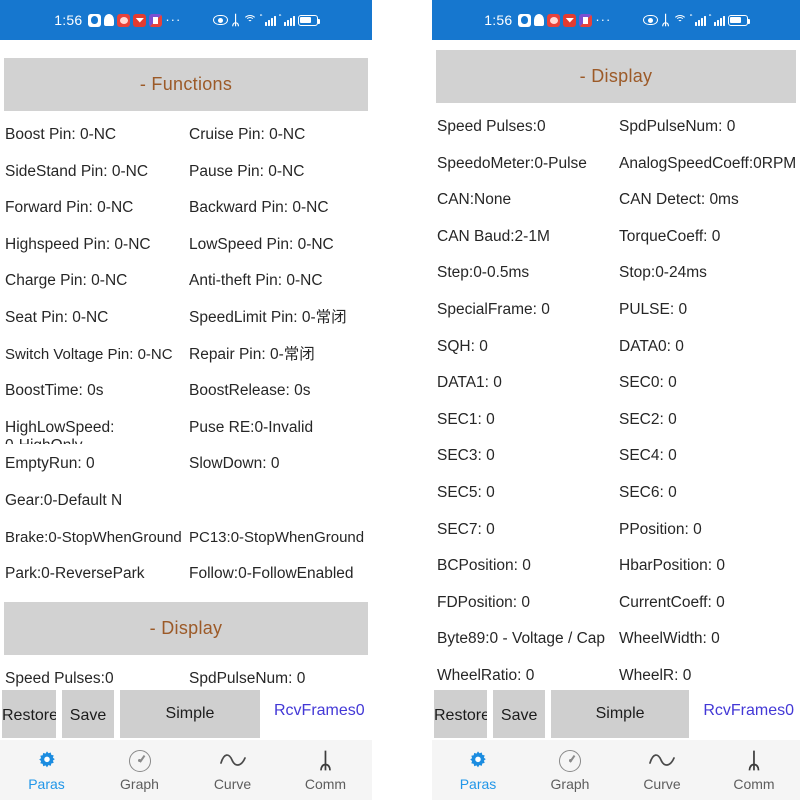 The height and width of the screenshot is (800, 800). I want to click on param-cell: SEC5: 0, so click(525, 493).